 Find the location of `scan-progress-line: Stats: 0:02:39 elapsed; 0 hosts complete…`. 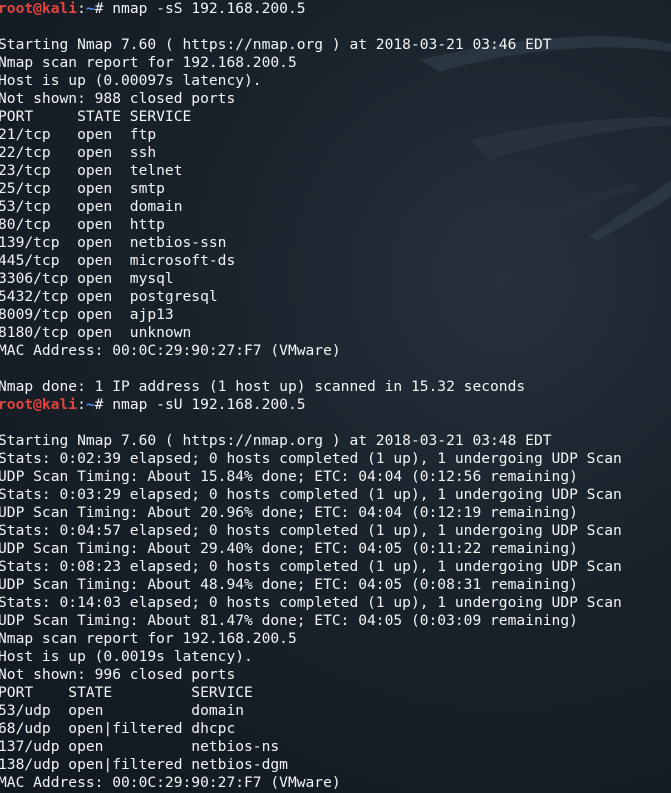

scan-progress-line: Stats: 0:02:39 elapsed; 0 hosts complete… is located at coordinates (311, 458).